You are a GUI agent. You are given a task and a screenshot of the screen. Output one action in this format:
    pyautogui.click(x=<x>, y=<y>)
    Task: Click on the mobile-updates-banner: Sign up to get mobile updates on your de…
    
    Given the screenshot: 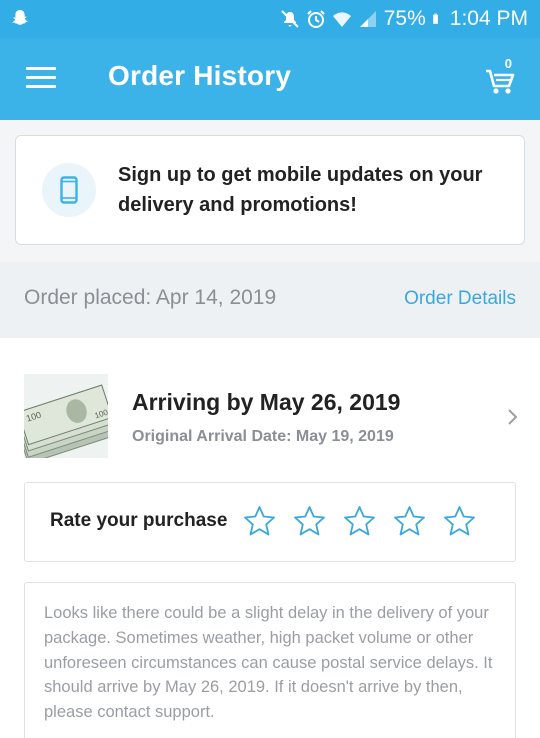 What is the action you would take?
    pyautogui.click(x=270, y=190)
    